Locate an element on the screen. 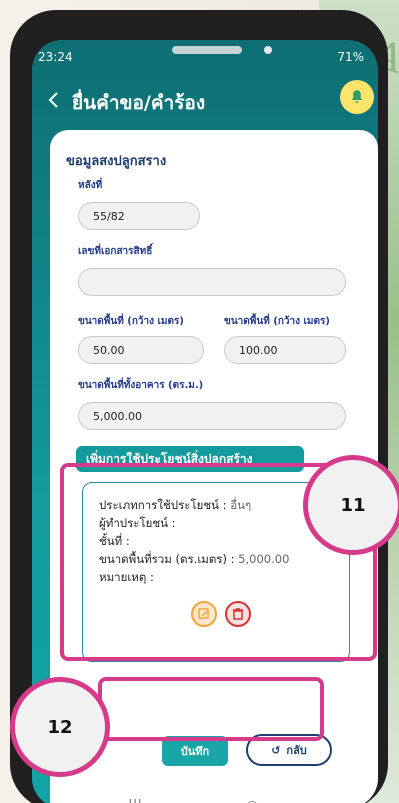  callout-11: 11 is located at coordinates (351, 505).